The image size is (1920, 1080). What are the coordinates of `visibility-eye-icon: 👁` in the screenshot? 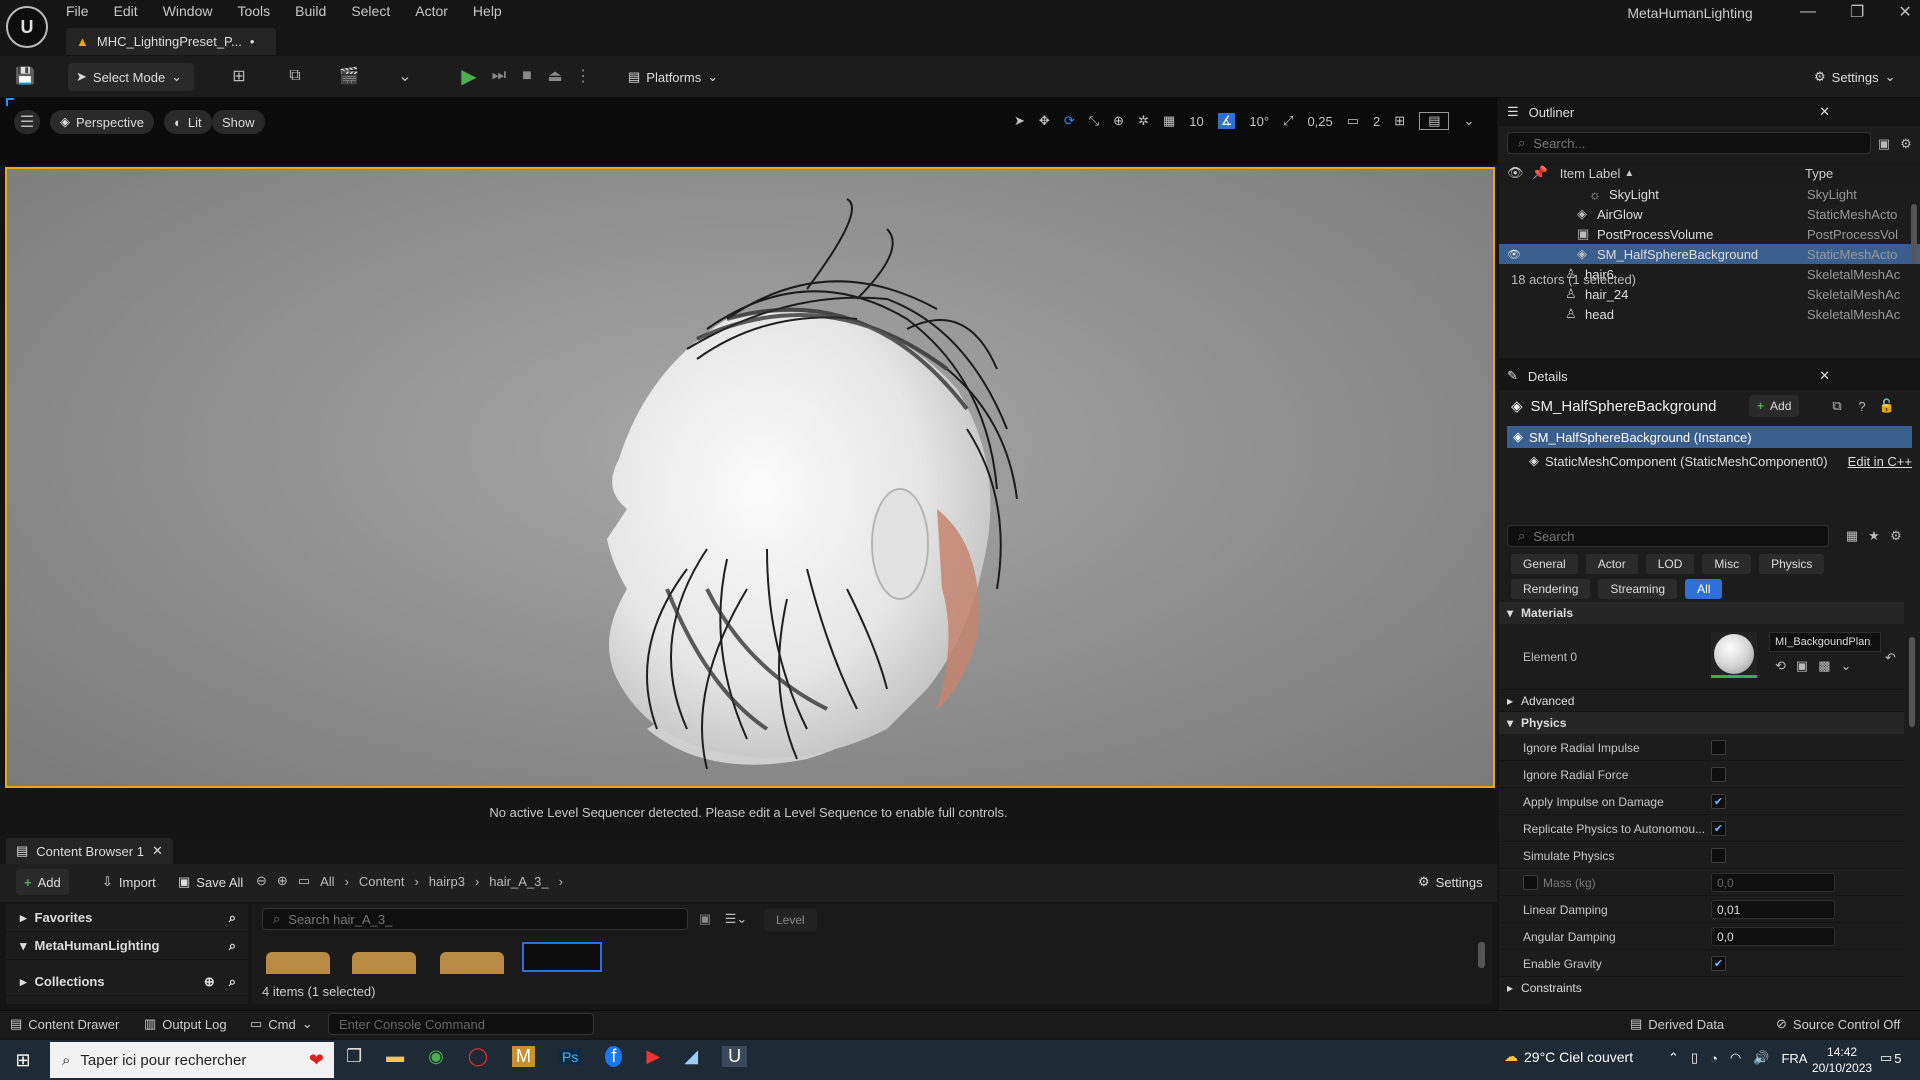 It's located at (1514, 254).